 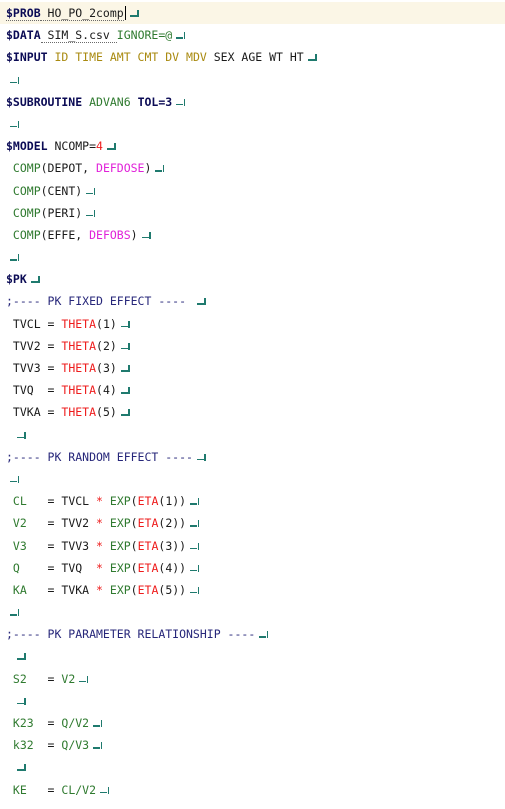 I want to click on code-line: KE = CL/V2, so click(x=252, y=790).